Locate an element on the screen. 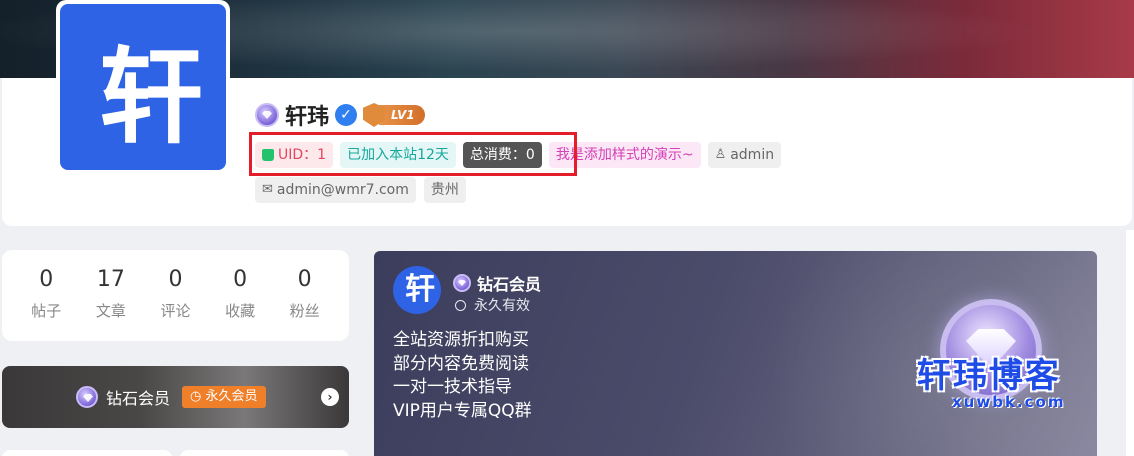 Image resolution: width=1134 pixels, height=456 pixels. vip-bar-badge: ◷ 永久会员 is located at coordinates (224, 397).